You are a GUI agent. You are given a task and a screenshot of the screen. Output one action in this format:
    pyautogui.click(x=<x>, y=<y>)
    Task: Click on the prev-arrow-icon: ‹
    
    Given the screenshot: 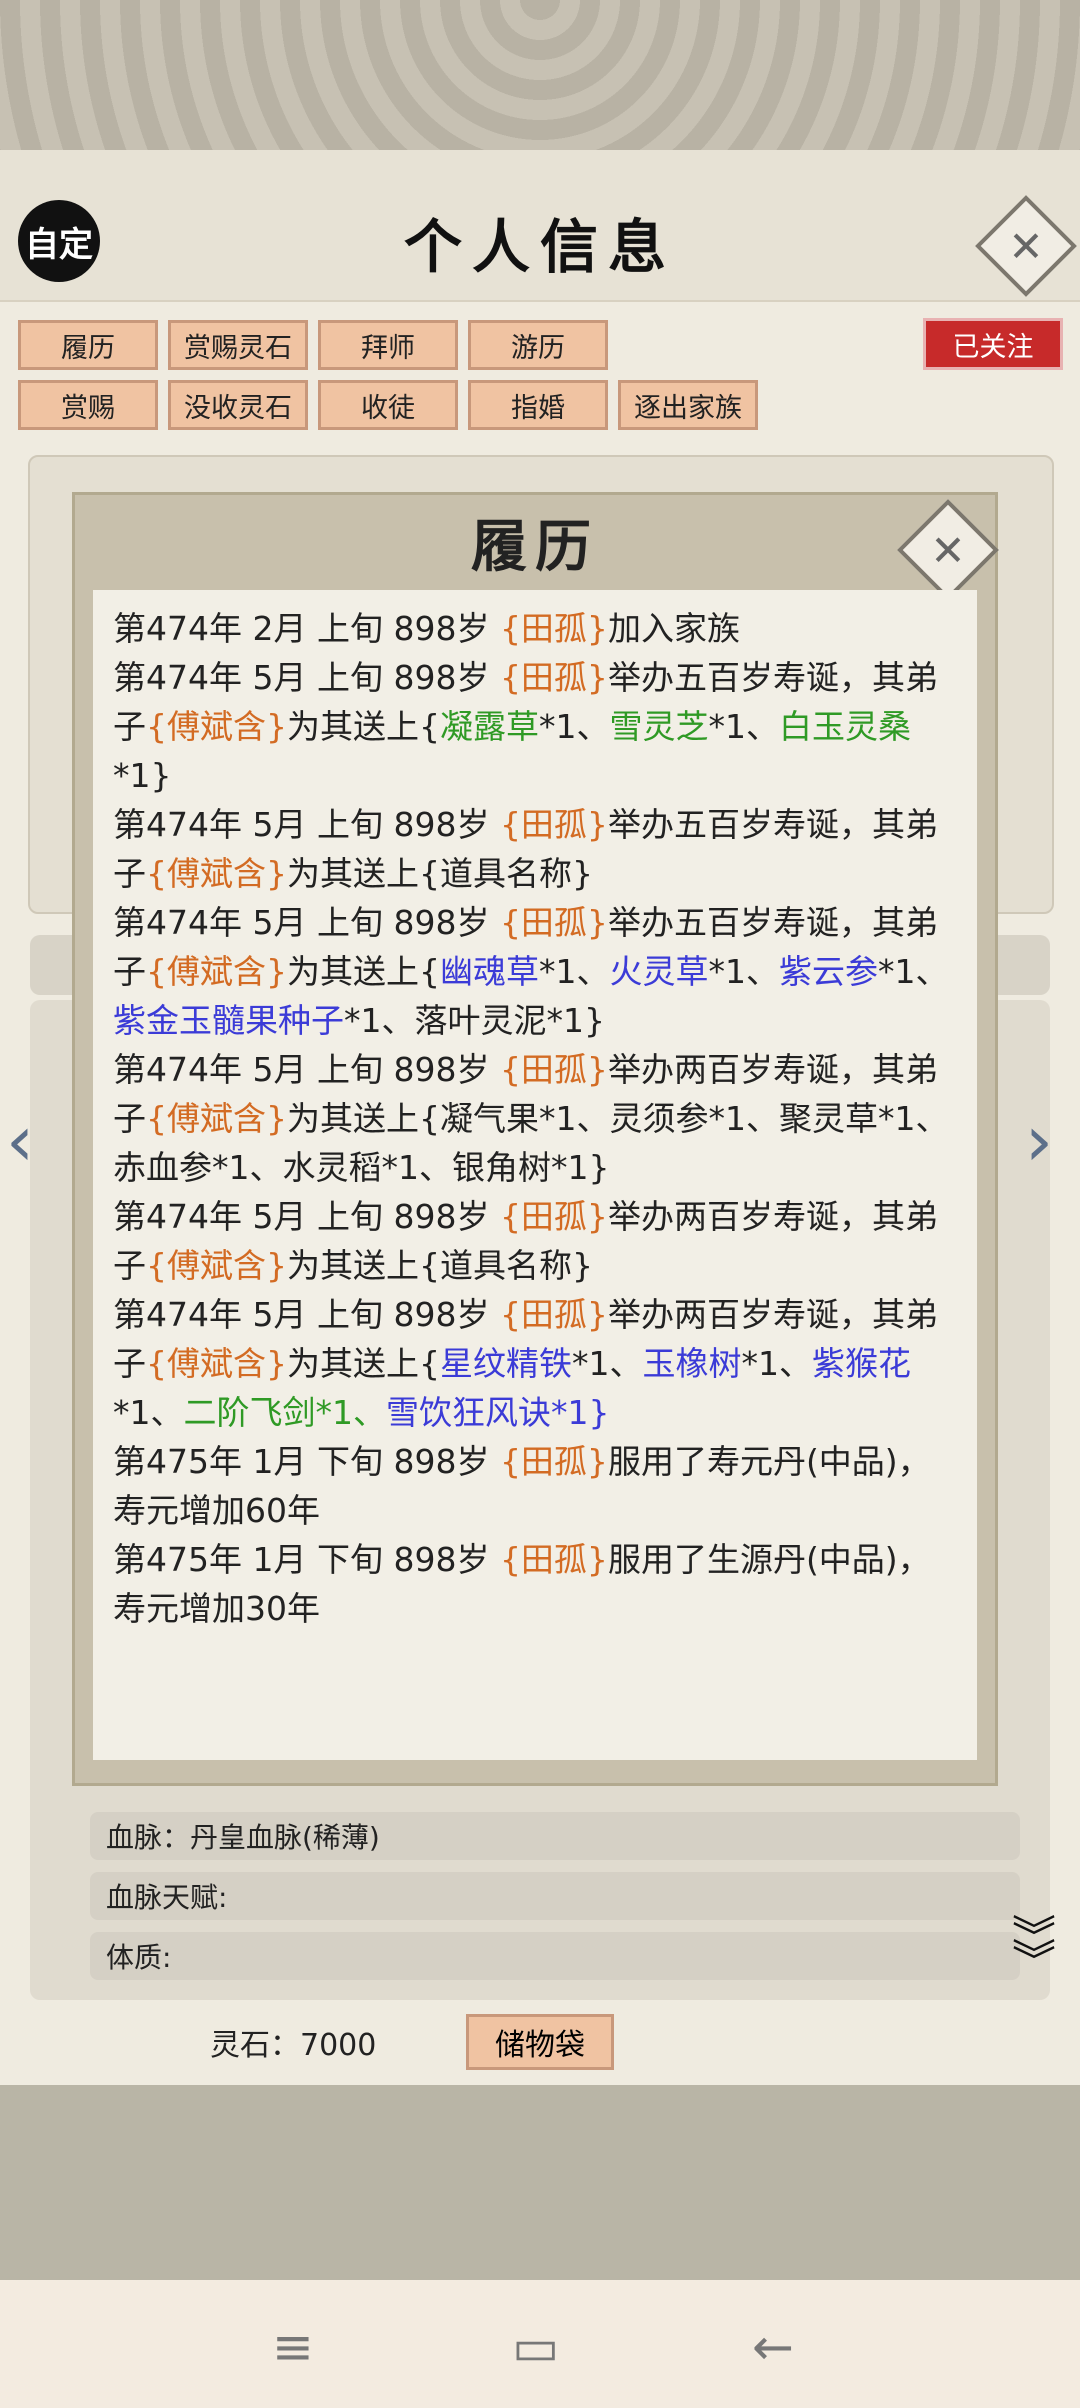 What is the action you would take?
    pyautogui.click(x=20, y=1141)
    